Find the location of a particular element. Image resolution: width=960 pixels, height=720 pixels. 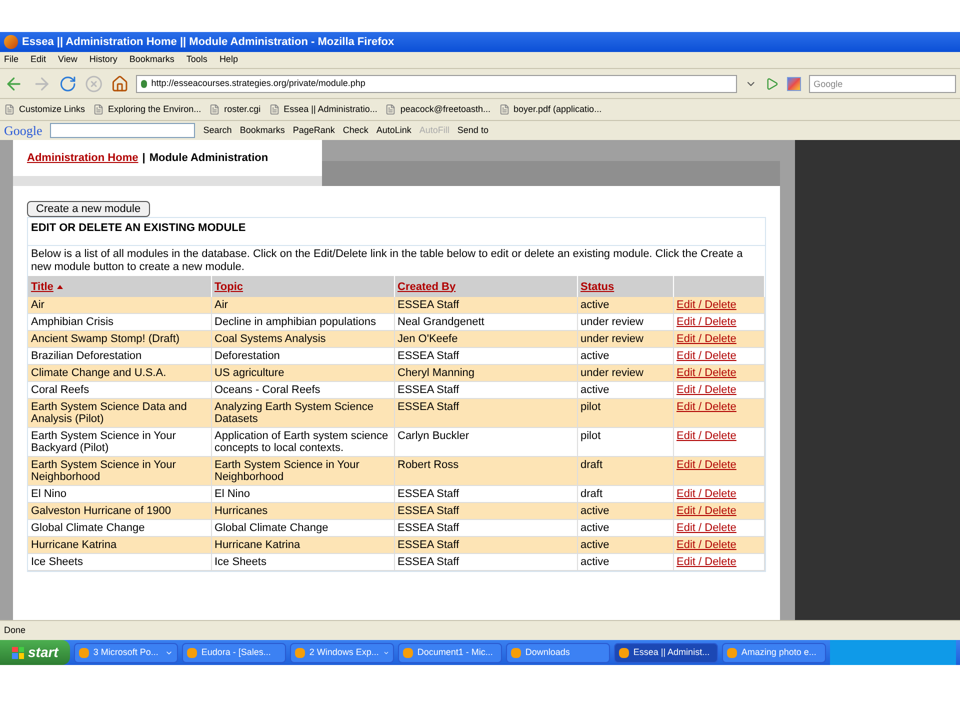

toolbar-item: Search is located at coordinates (217, 131).